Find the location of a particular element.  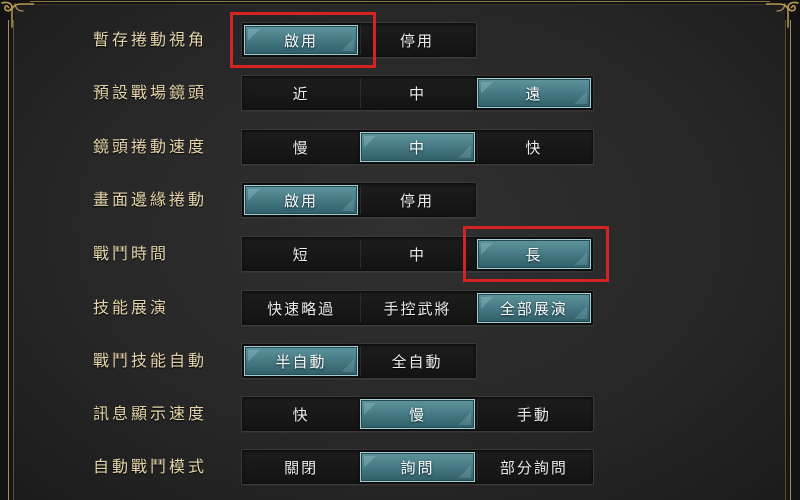

frame-top-border is located at coordinates (400, 3).